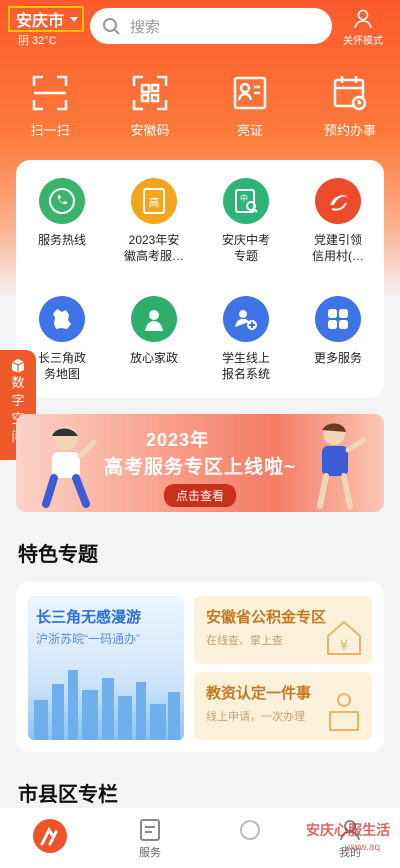 The width and height of the screenshot is (400, 868). Describe the element at coordinates (106, 668) in the screenshot. I see `feature-yrd-roaming: 长三角无感漫游 沪浙苏皖“一码通办”` at that location.